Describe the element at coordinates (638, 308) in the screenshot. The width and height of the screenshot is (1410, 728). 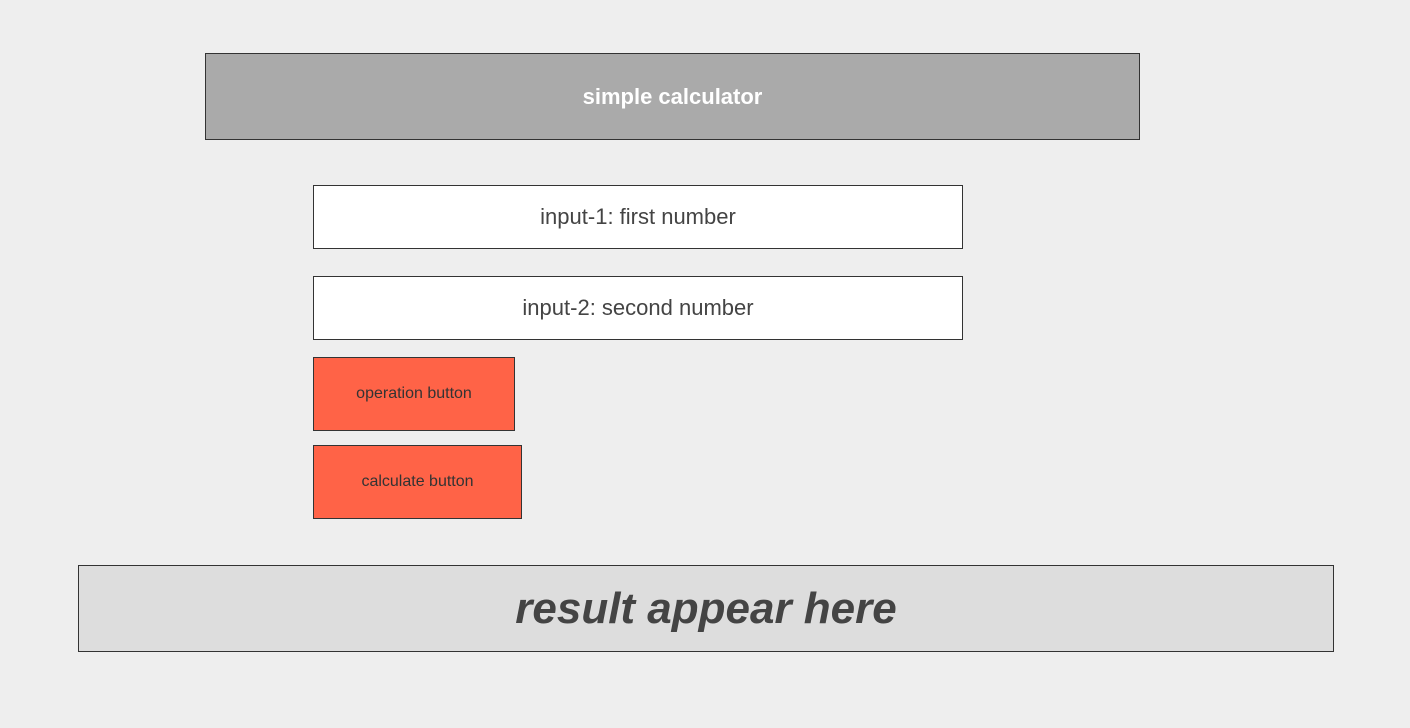
I see `second-number-input` at that location.